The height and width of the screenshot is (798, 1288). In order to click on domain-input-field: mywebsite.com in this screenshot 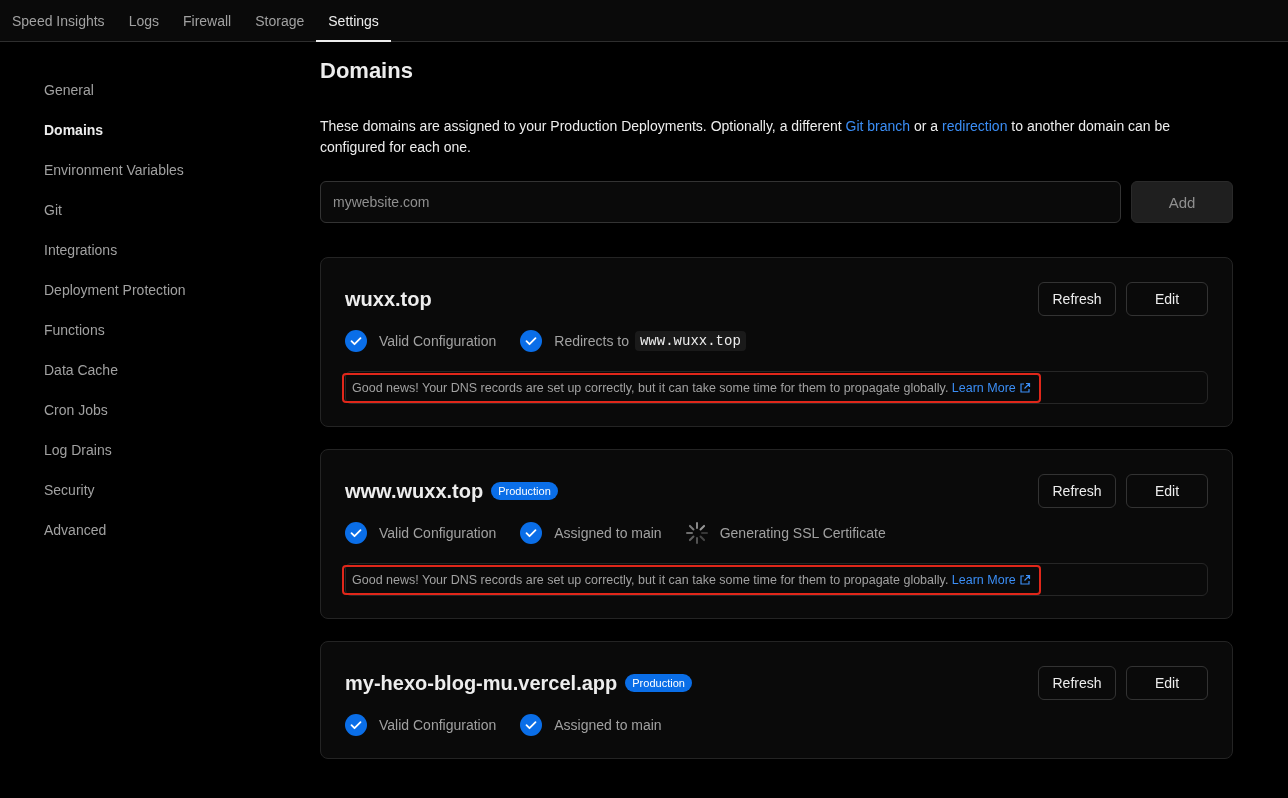, I will do `click(720, 202)`.